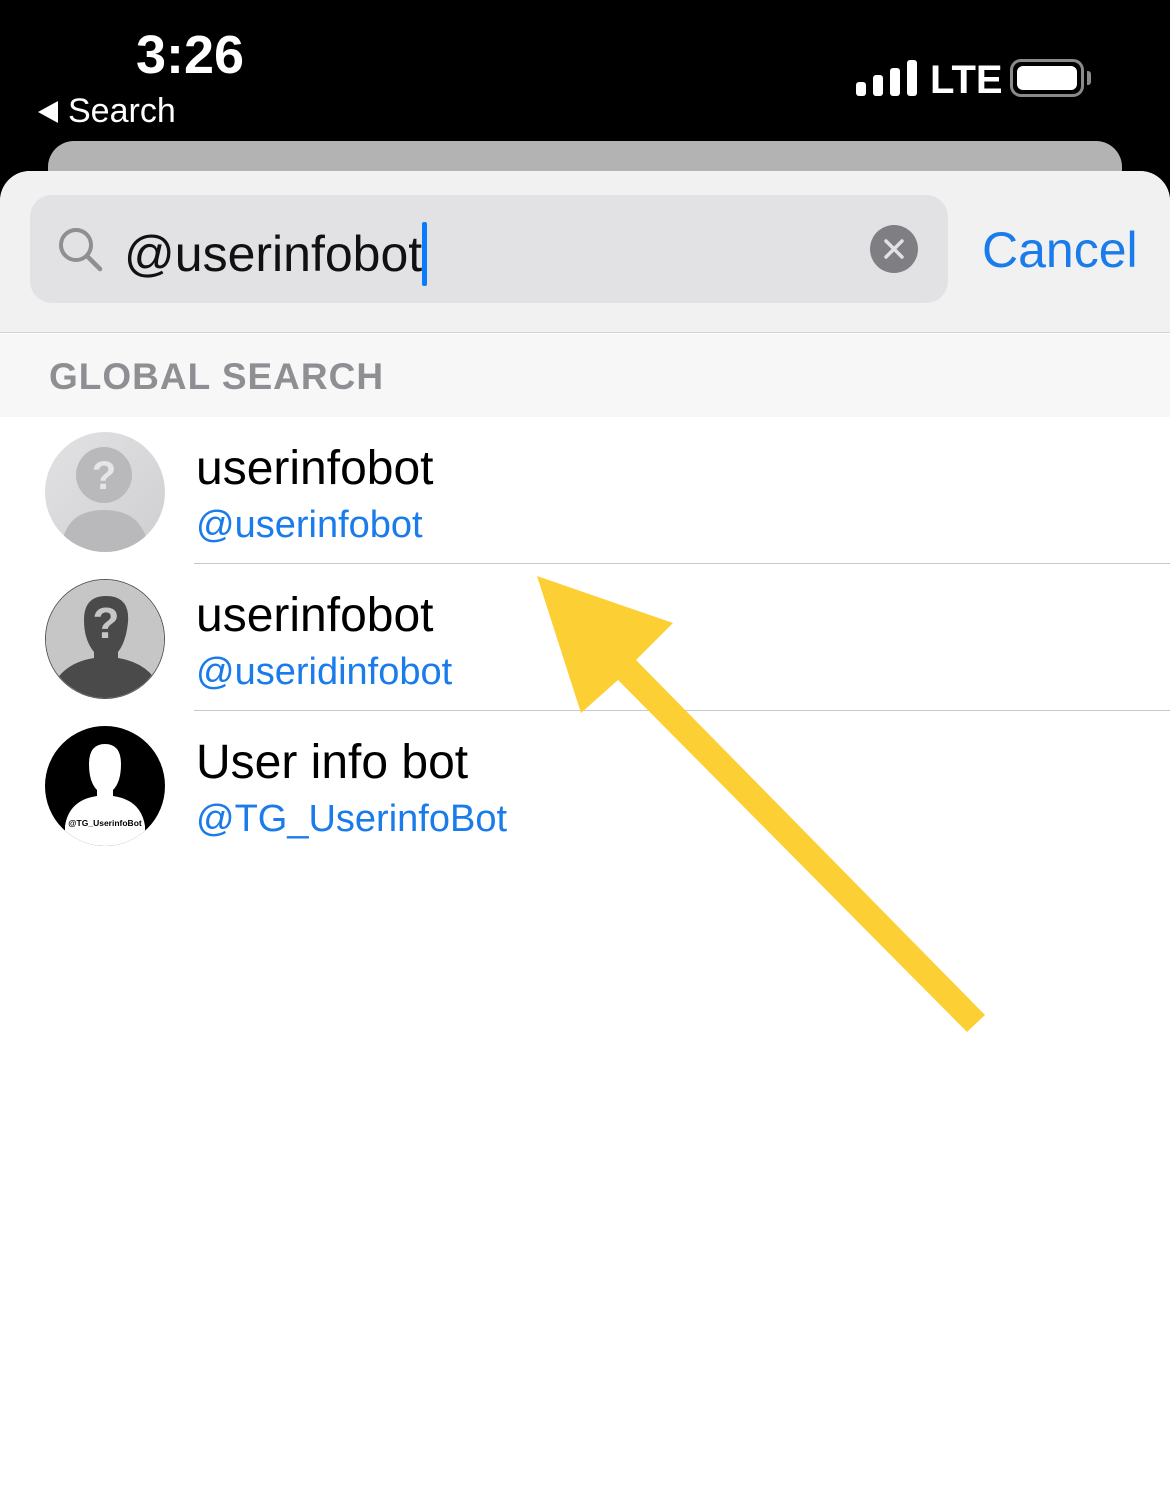 The height and width of the screenshot is (1507, 1170). I want to click on avatar: @TG_UserinfoBot, so click(105, 786).